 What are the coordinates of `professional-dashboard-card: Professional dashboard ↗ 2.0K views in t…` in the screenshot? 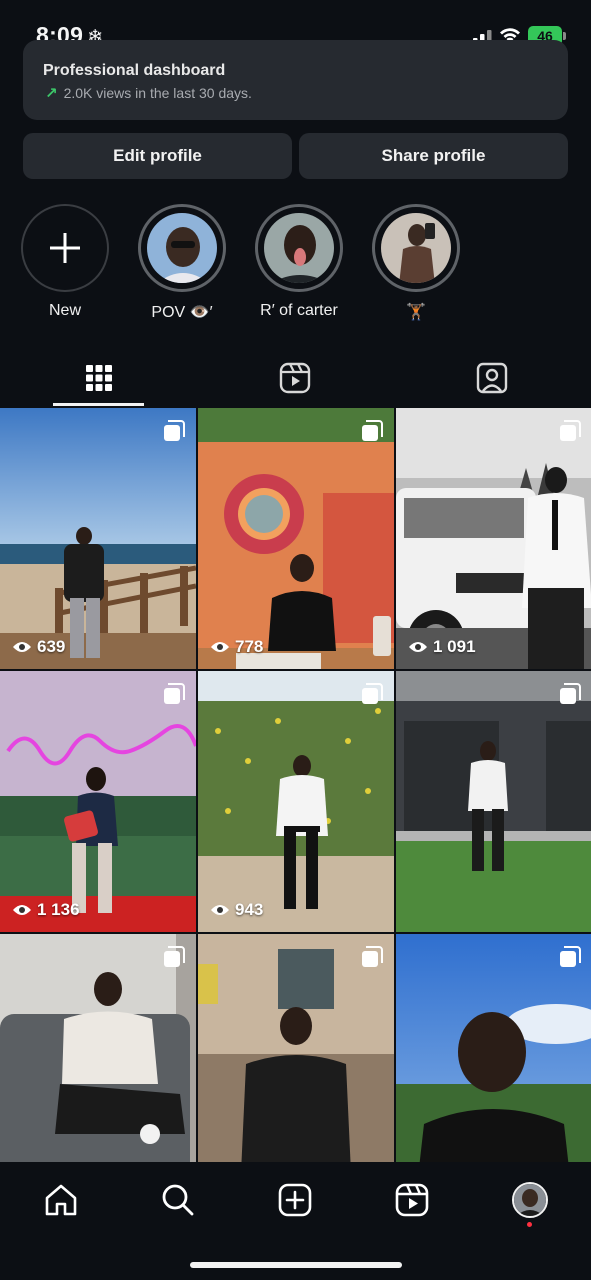 It's located at (295, 80).